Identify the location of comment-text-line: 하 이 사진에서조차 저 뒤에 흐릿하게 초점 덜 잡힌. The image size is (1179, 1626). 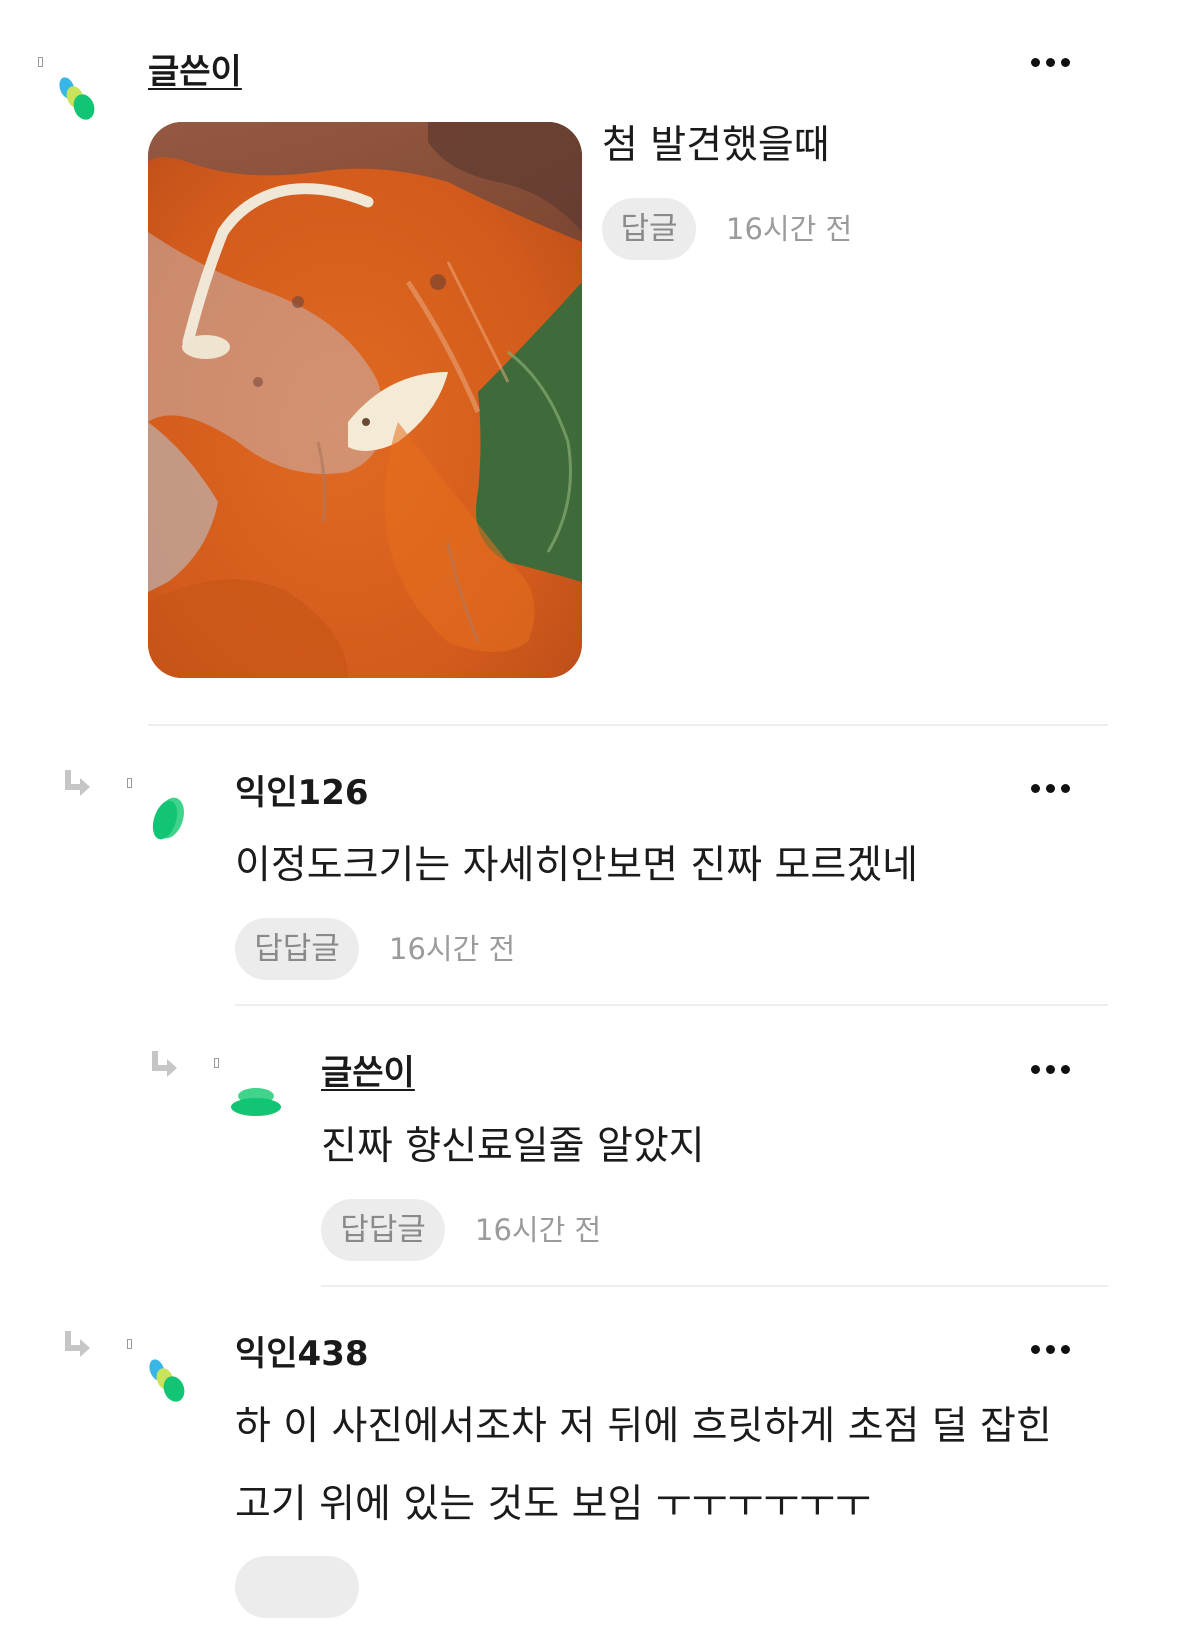
(643, 1426).